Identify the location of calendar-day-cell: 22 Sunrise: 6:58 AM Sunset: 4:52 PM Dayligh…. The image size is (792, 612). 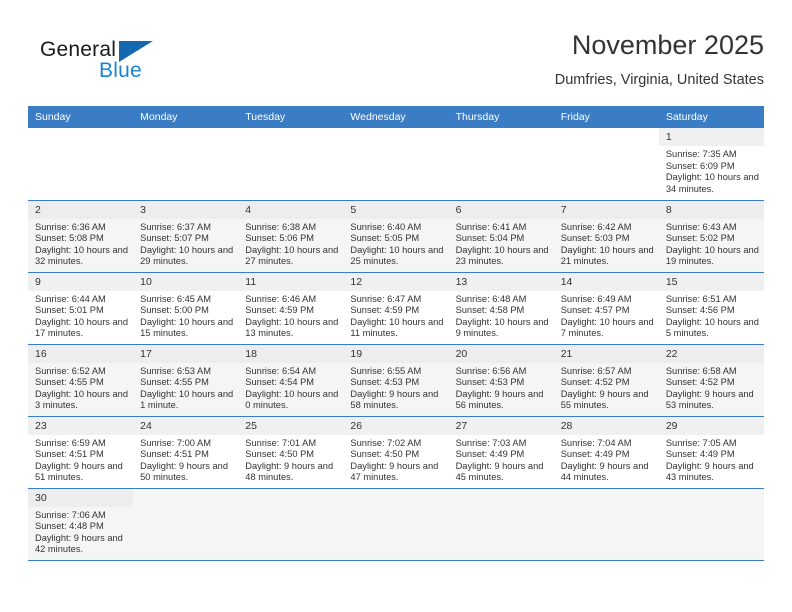
(711, 380).